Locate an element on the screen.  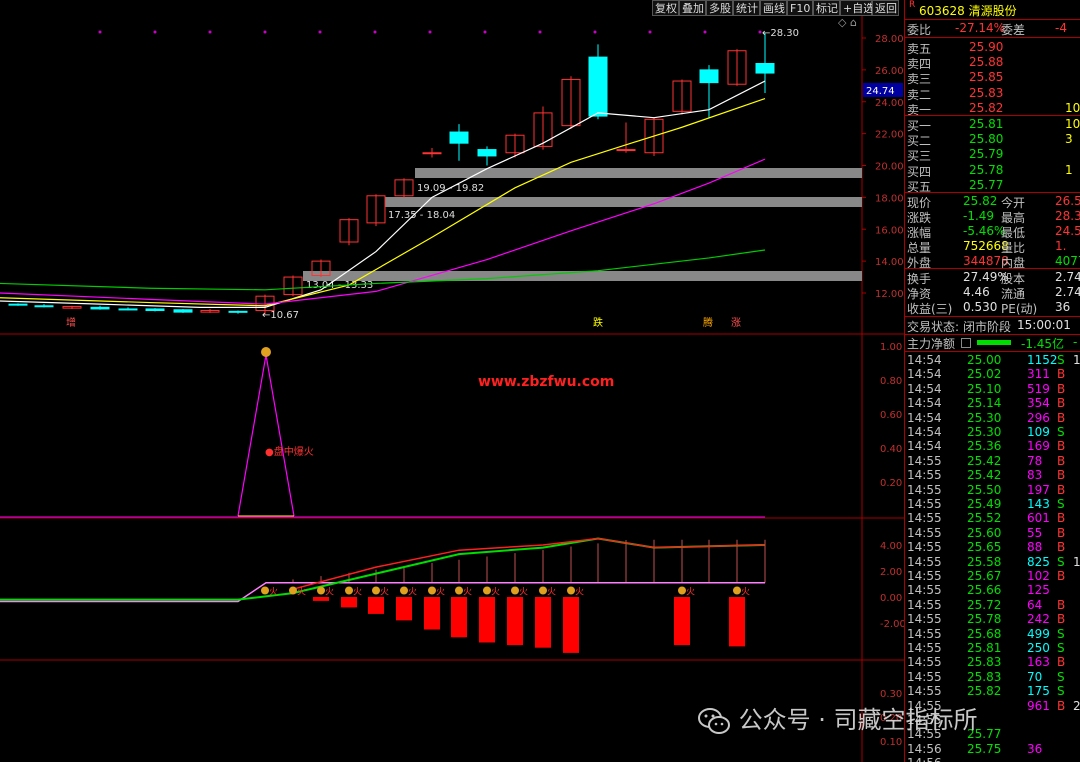
toolbar-btn-5: F10 is located at coordinates (800, 8).